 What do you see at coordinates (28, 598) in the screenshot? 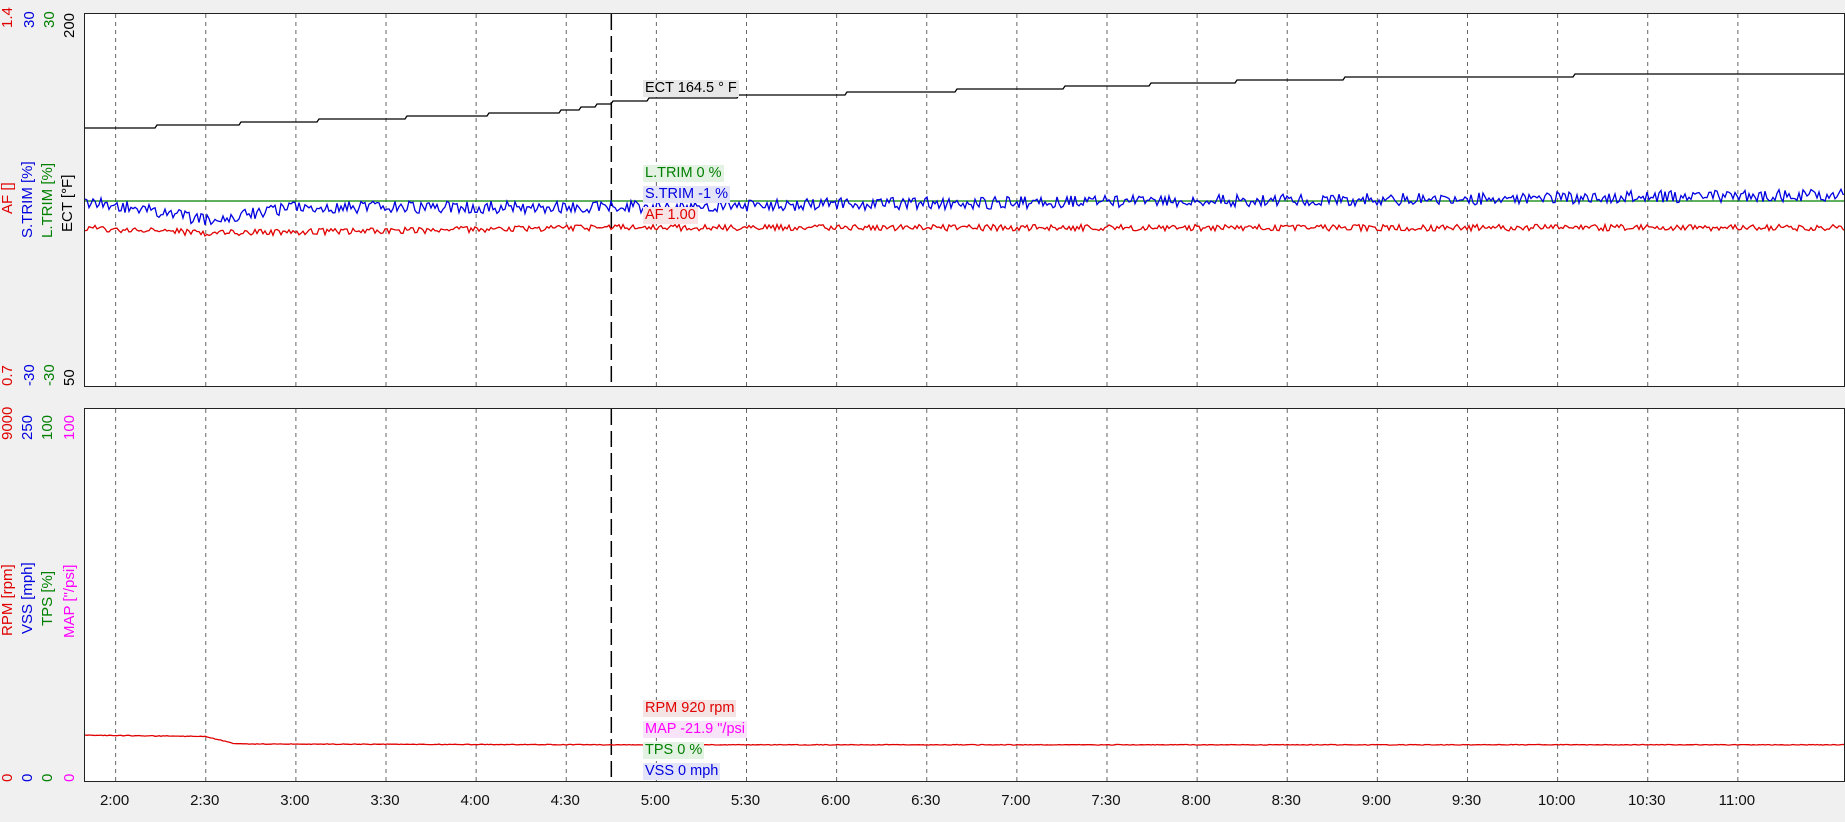
I see `vss-axis-label: VSS [mph]` at bounding box center [28, 598].